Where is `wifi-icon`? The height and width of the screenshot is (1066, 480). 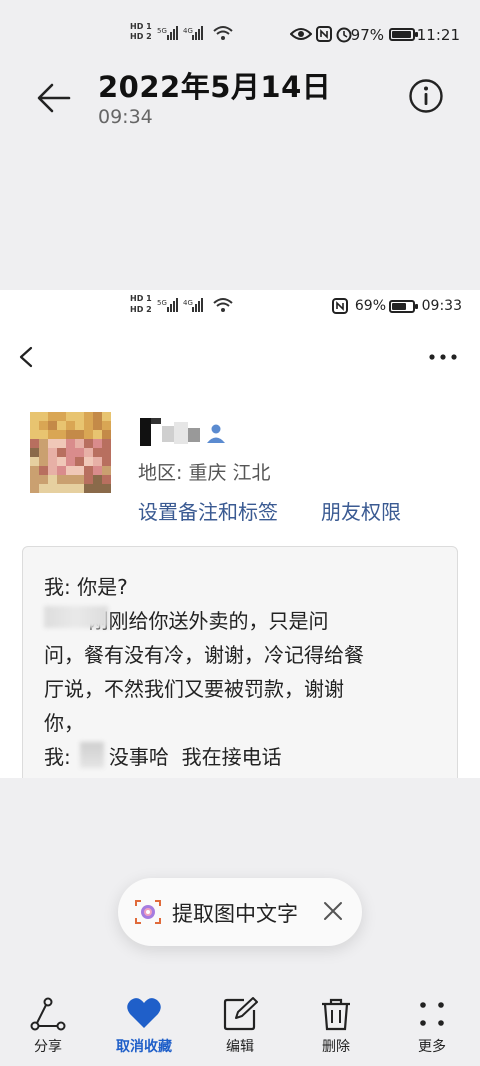 wifi-icon is located at coordinates (223, 33).